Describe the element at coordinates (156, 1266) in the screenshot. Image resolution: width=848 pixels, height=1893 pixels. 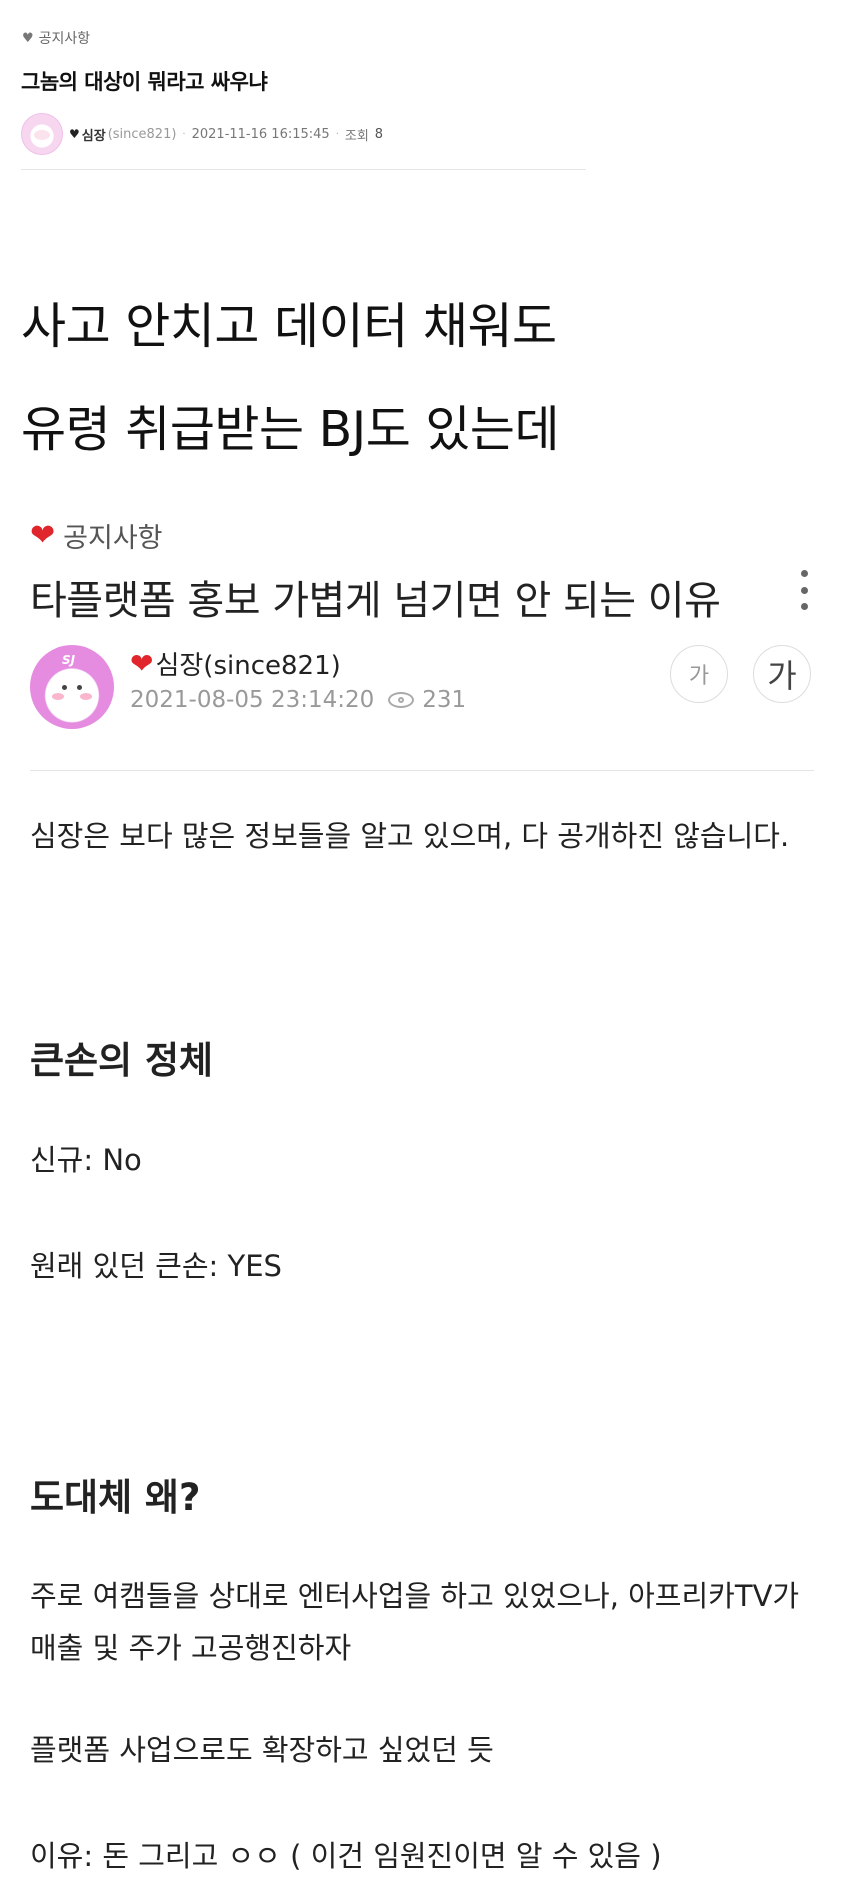
I see `paragraph: 원래 있던 큰손: YES` at that location.